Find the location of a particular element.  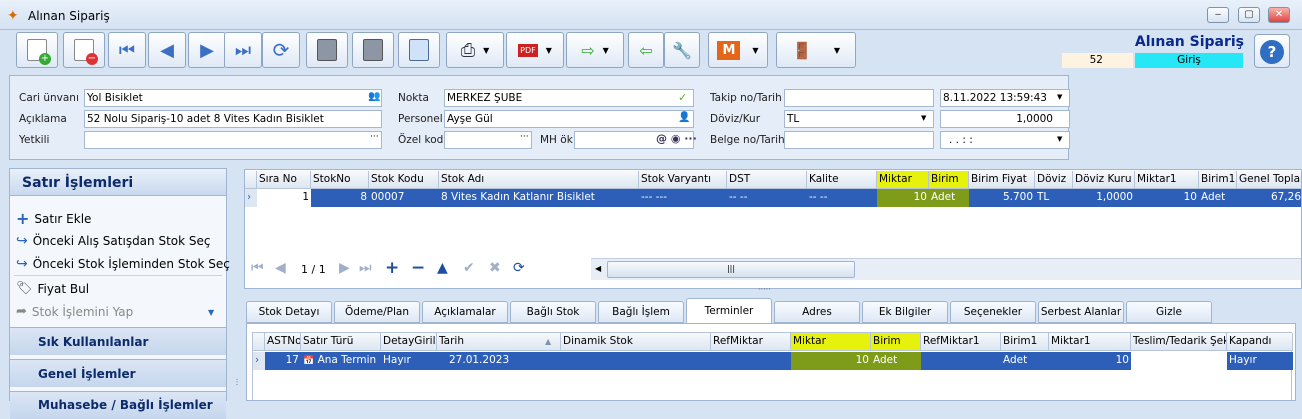

group-sik-kullanilanlar: Sık Kullanılanlar is located at coordinates (118, 341).